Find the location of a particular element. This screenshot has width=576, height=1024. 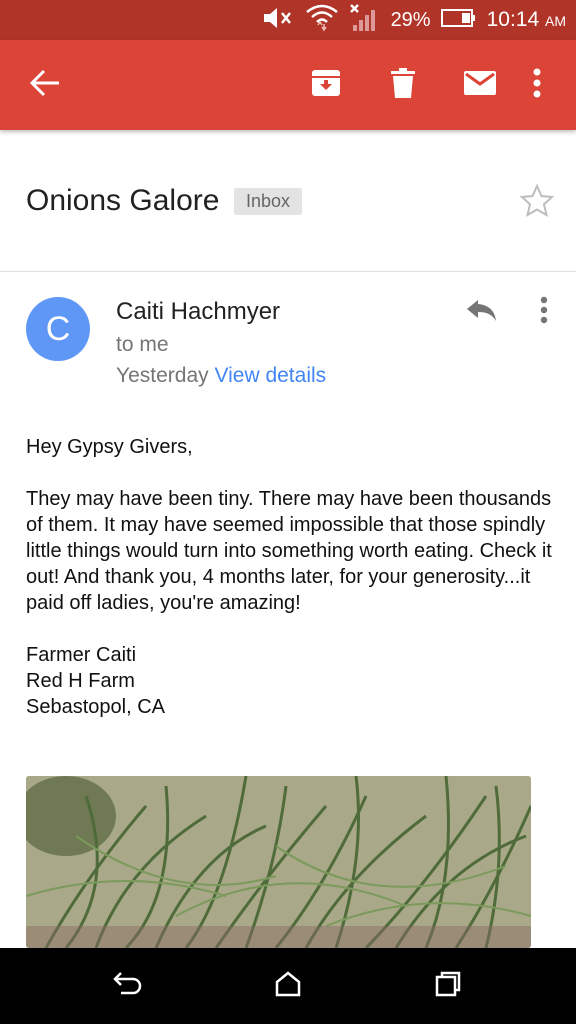

signature-line: Farmer Caiti is located at coordinates (81, 655).